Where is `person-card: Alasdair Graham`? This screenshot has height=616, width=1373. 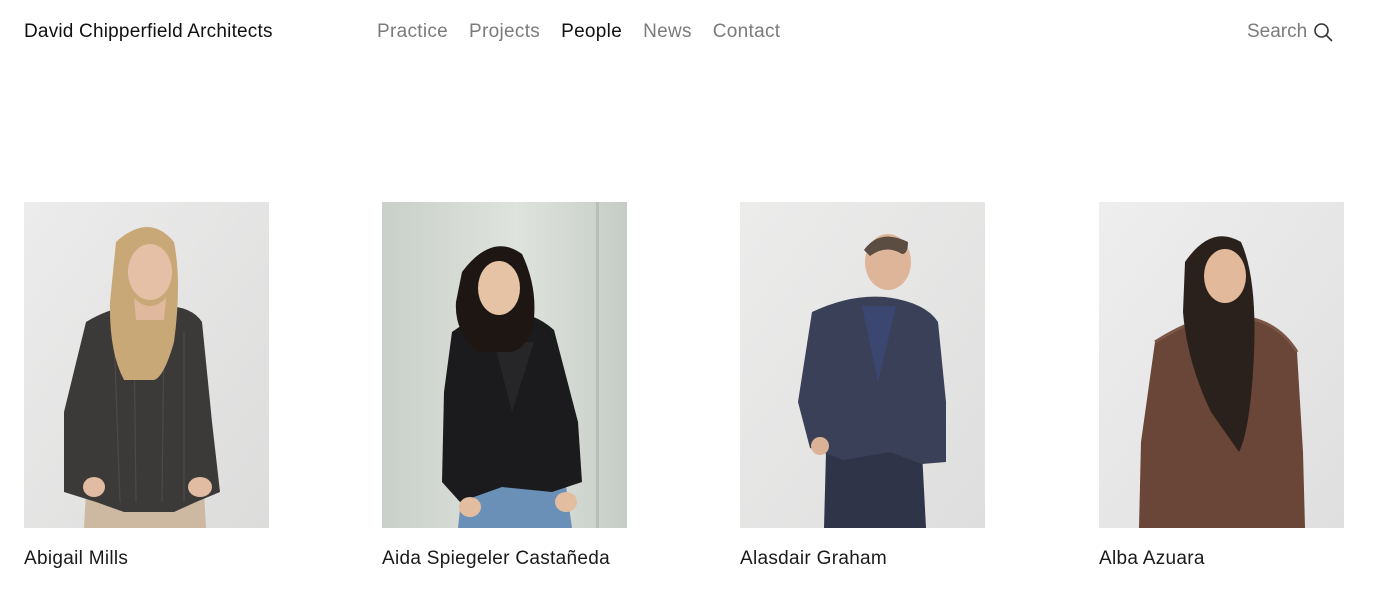 person-card: Alasdair Graham is located at coordinates (862, 386).